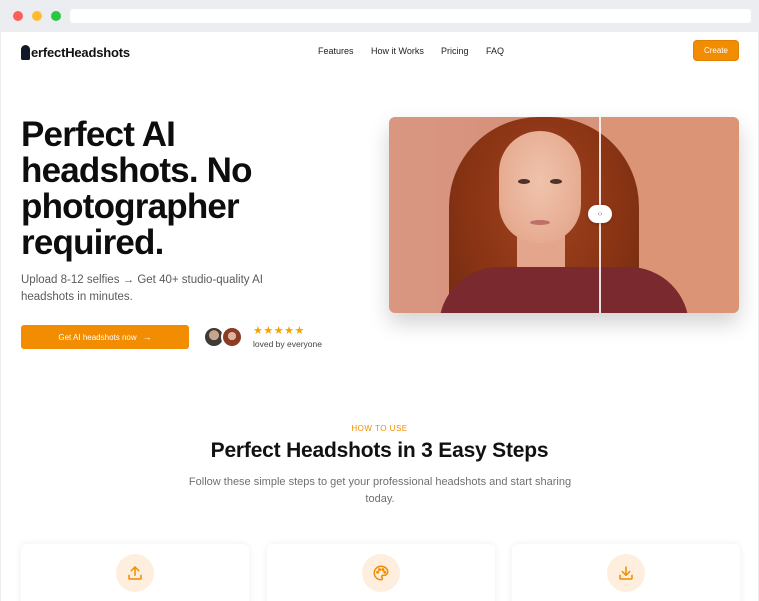 The width and height of the screenshot is (759, 601). Describe the element at coordinates (600, 214) in the screenshot. I see `compare-drag-handle: ‹›` at that location.